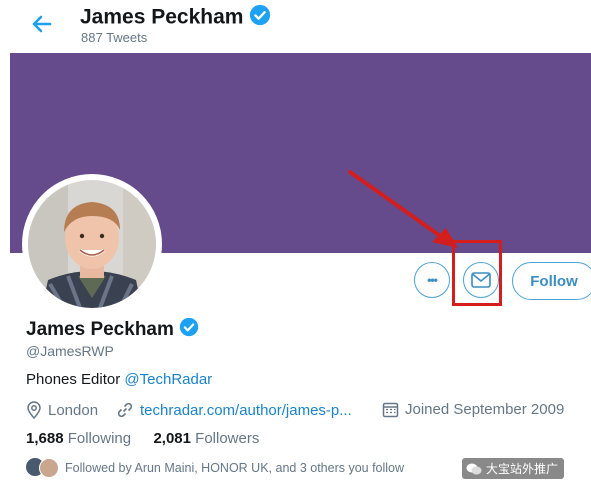  What do you see at coordinates (485, 409) in the screenshot?
I see `join-date-text: Joined September 2009` at bounding box center [485, 409].